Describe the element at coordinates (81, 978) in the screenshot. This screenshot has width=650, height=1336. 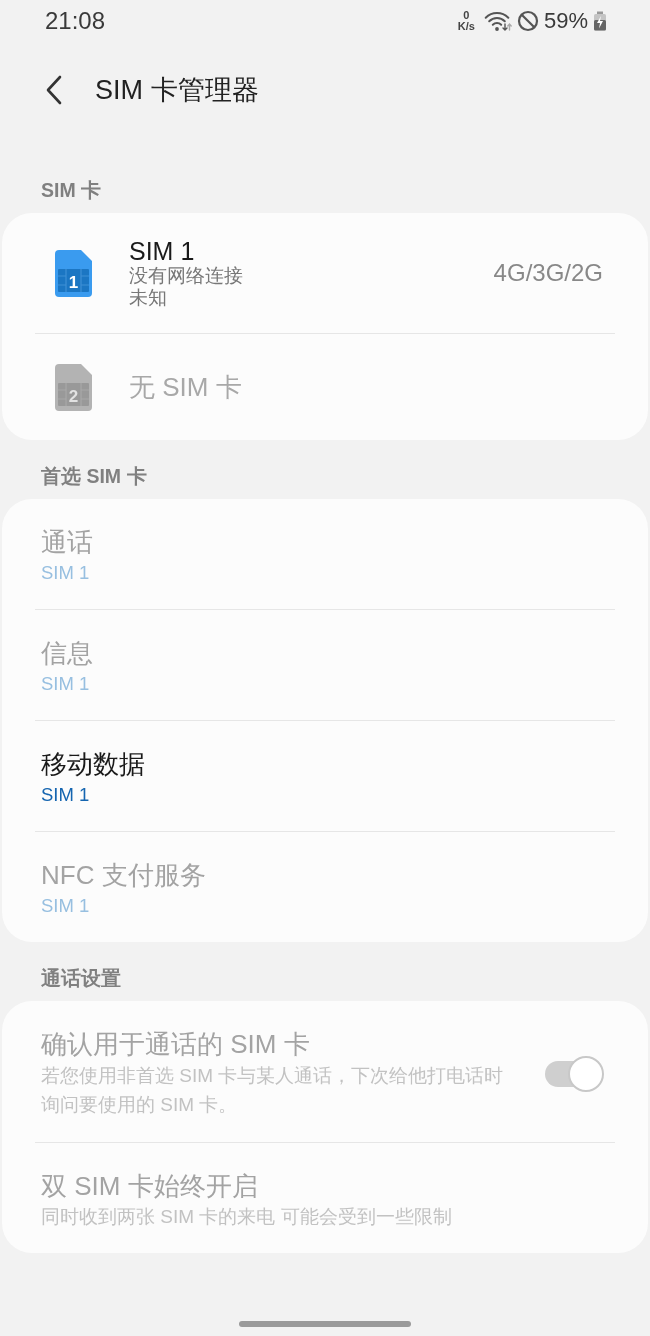
I see `section-header: 通话设置` at that location.